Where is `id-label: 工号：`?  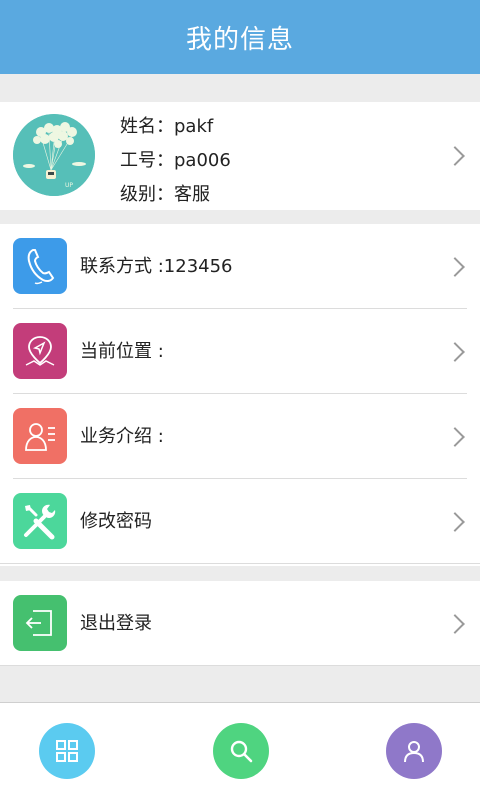 id-label: 工号： is located at coordinates (147, 160).